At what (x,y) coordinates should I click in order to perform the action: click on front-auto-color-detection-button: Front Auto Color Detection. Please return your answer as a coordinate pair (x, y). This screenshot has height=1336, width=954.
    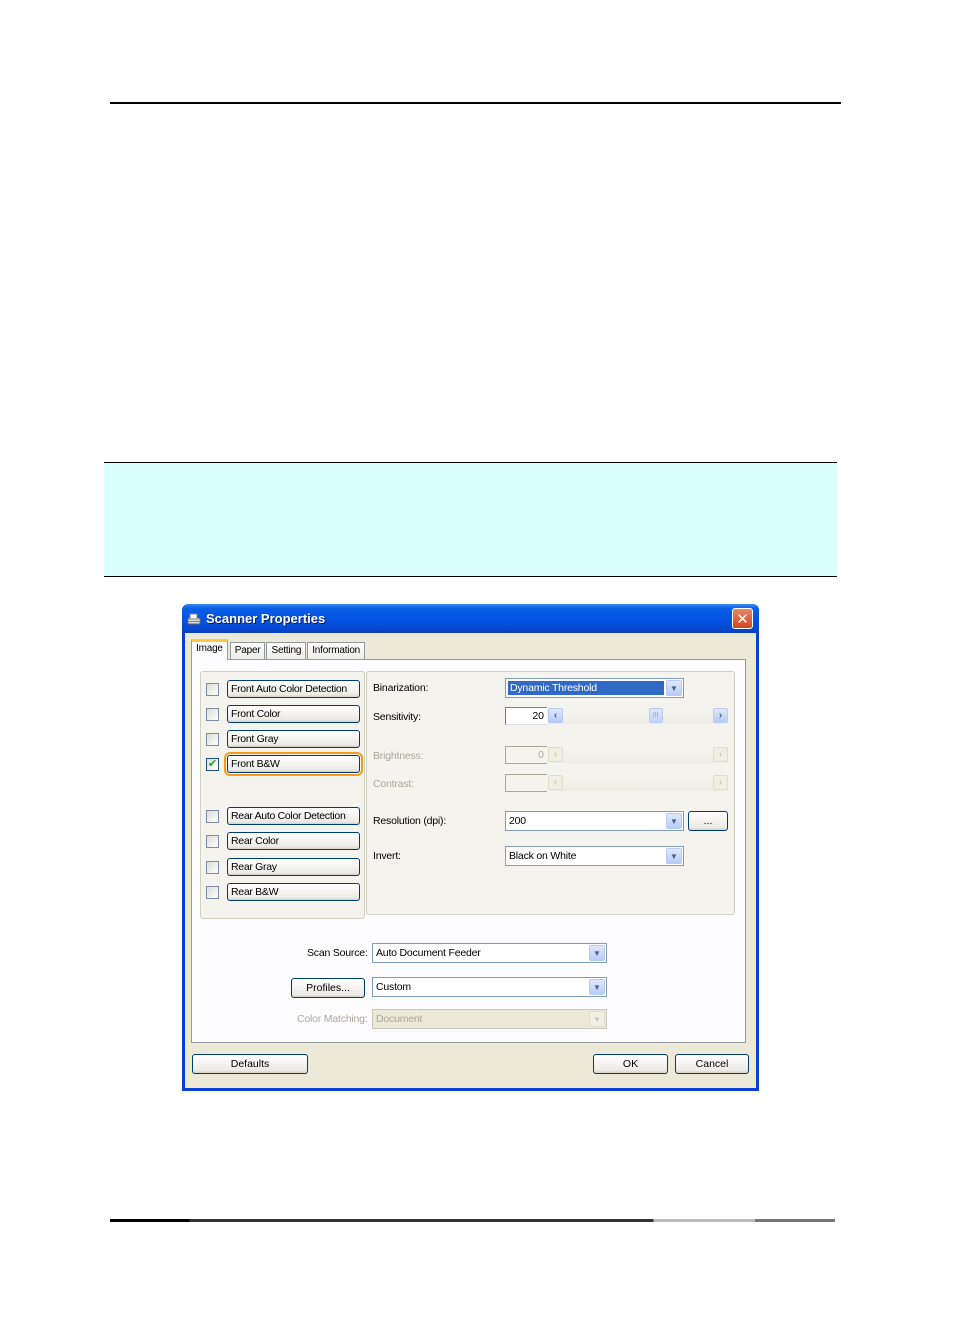
    Looking at the image, I should click on (293, 689).